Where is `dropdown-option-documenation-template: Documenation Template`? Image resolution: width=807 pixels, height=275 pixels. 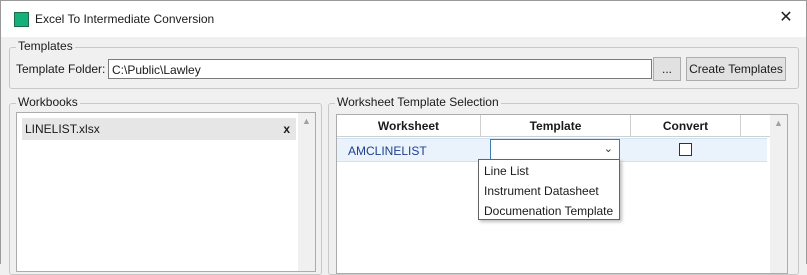
dropdown-option-documenation-template: Documenation Template is located at coordinates (548, 211).